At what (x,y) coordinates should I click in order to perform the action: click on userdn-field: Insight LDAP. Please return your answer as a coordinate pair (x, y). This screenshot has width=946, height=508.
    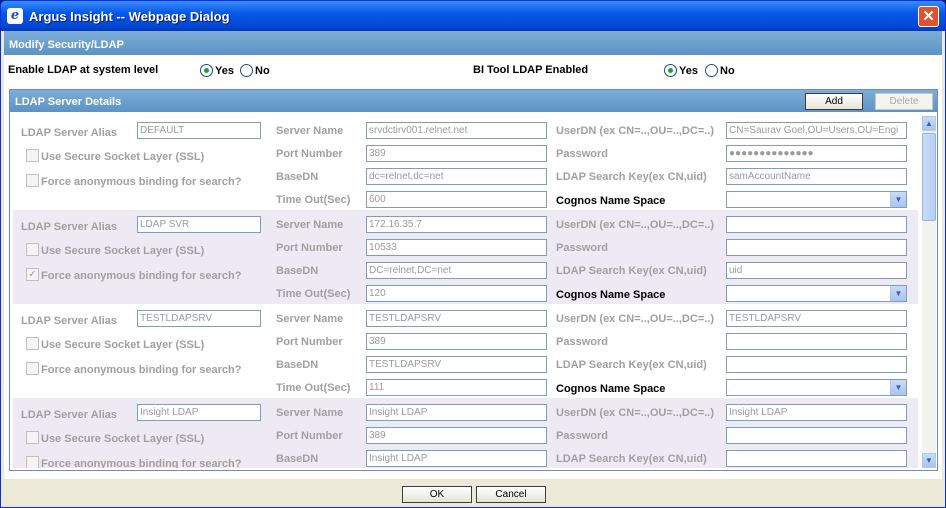
    Looking at the image, I should click on (816, 412).